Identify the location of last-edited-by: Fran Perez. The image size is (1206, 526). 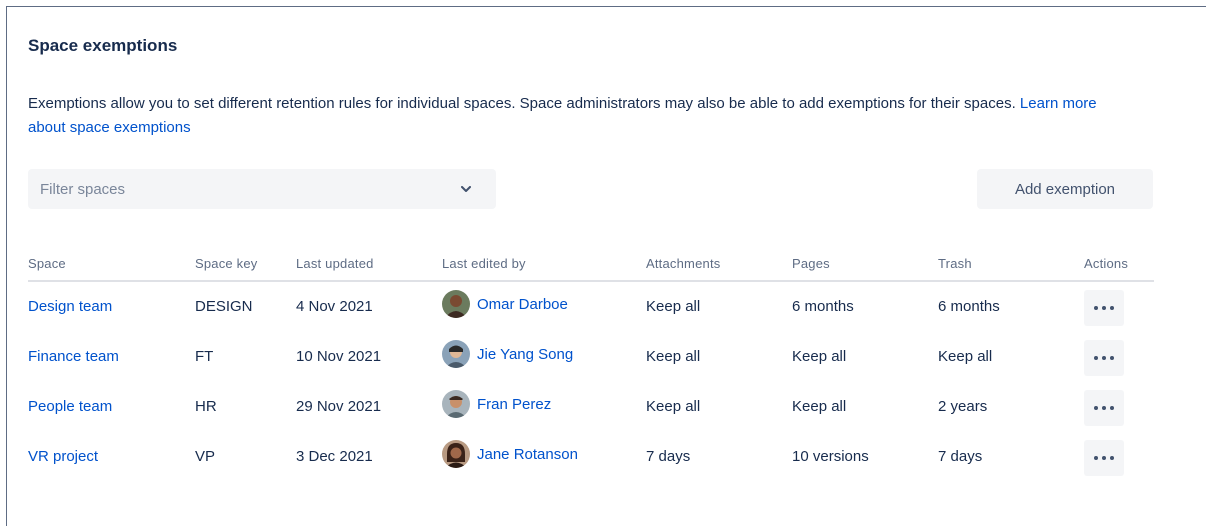
(496, 404).